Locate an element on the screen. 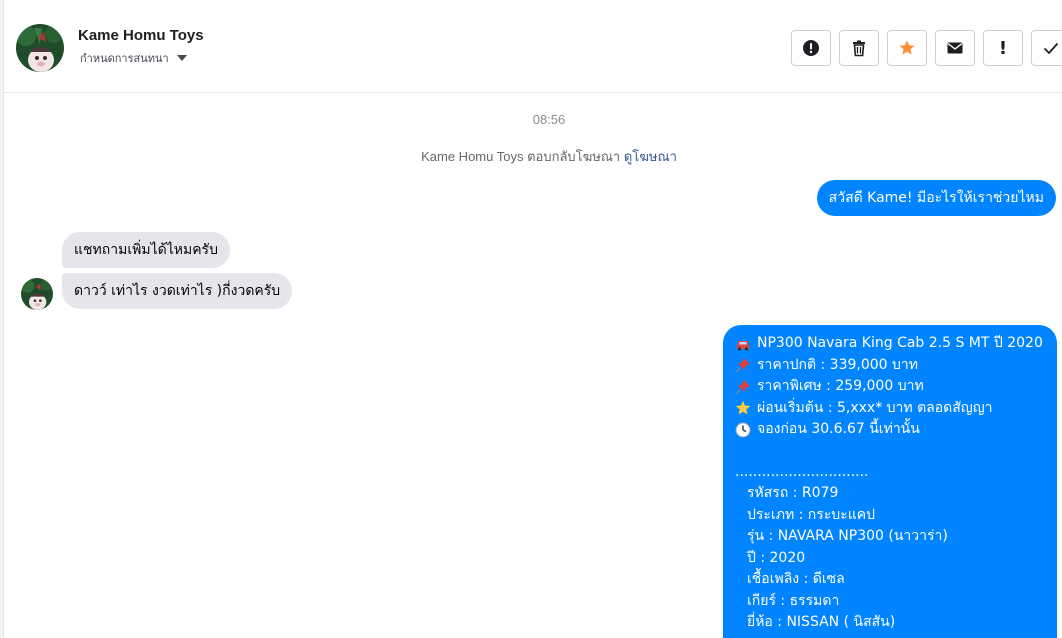 Image resolution: width=1062 pixels, height=638 pixels. offer-line: NP300 Navara King Cab 2.5 S MT ปี 2020 is located at coordinates (890, 344).